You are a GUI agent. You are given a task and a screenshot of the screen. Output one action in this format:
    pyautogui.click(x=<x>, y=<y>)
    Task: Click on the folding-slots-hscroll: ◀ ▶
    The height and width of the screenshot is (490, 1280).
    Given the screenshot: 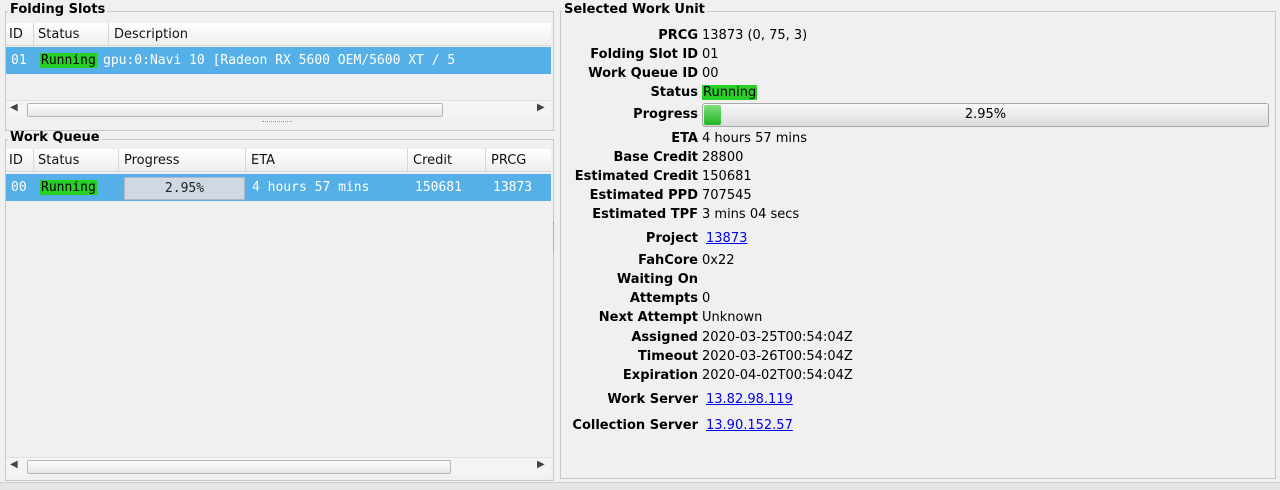 What is the action you would take?
    pyautogui.click(x=278, y=109)
    